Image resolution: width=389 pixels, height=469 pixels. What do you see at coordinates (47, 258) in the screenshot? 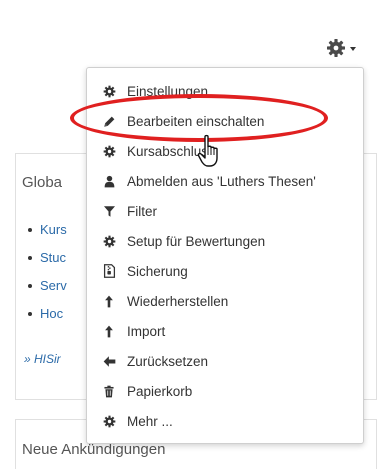
I see `list-item: Stuc` at bounding box center [47, 258].